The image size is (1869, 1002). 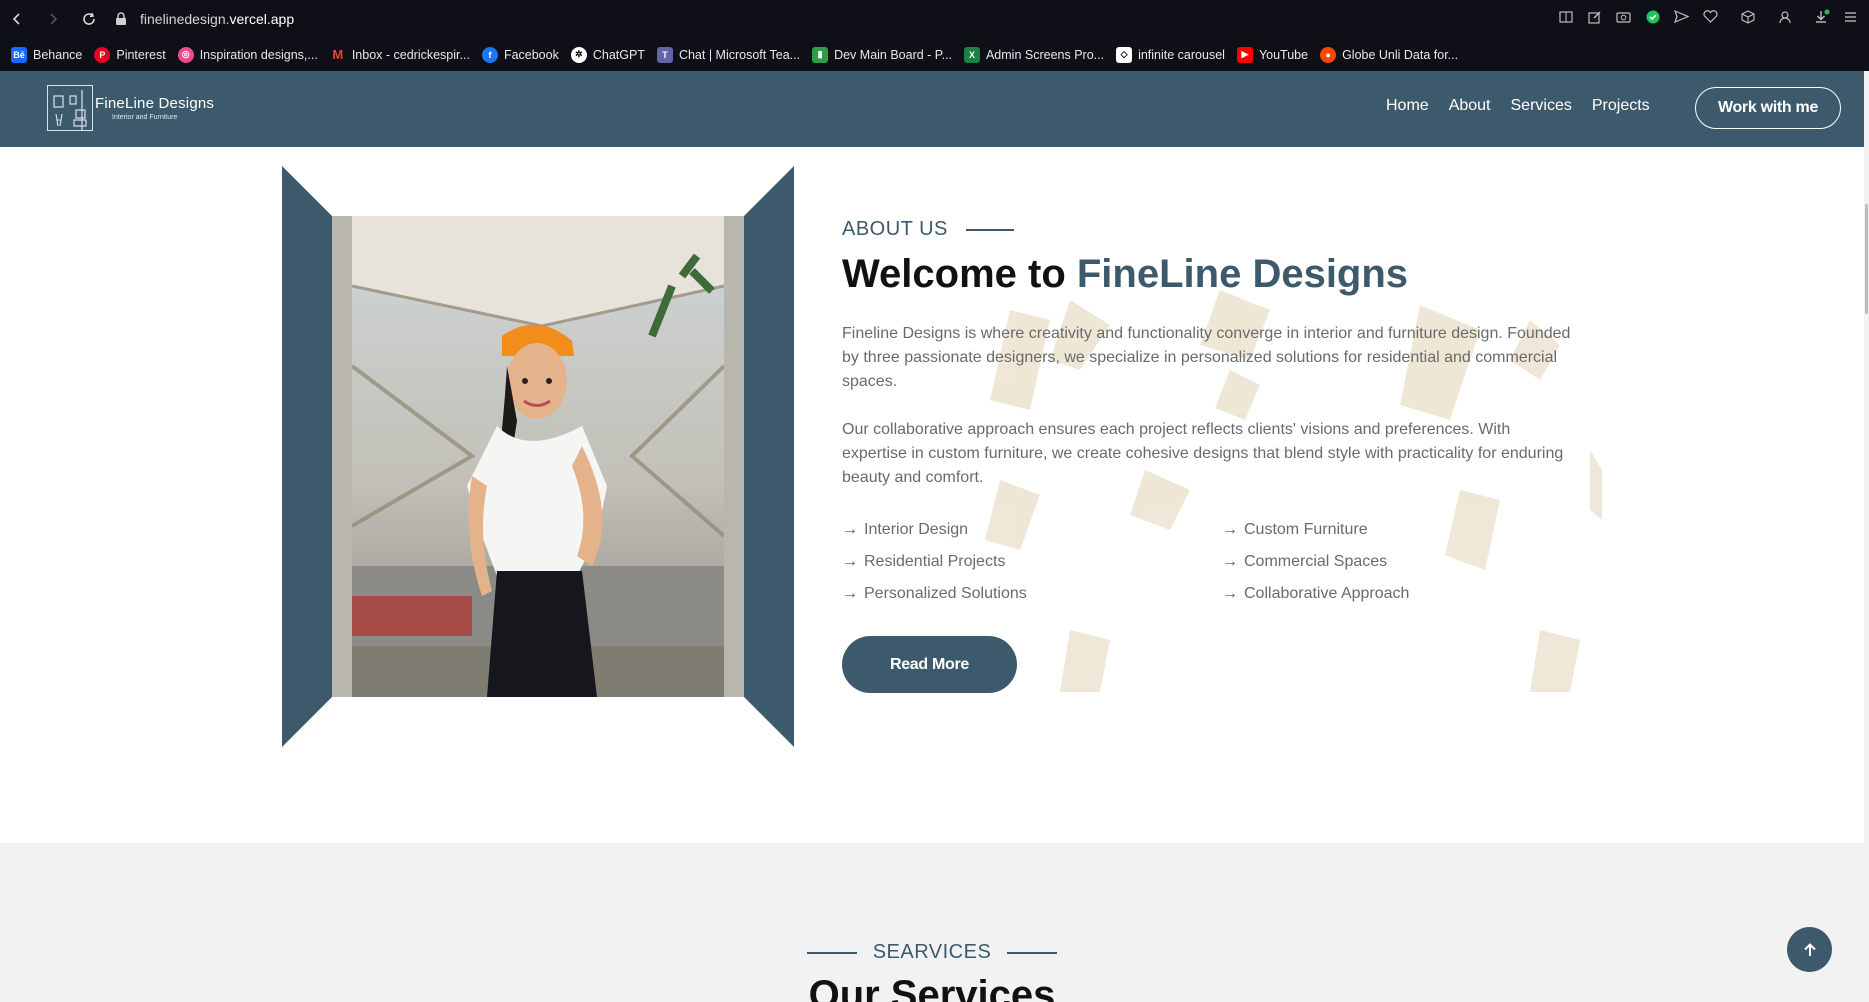 I want to click on read-more-button: Read More, so click(x=929, y=664).